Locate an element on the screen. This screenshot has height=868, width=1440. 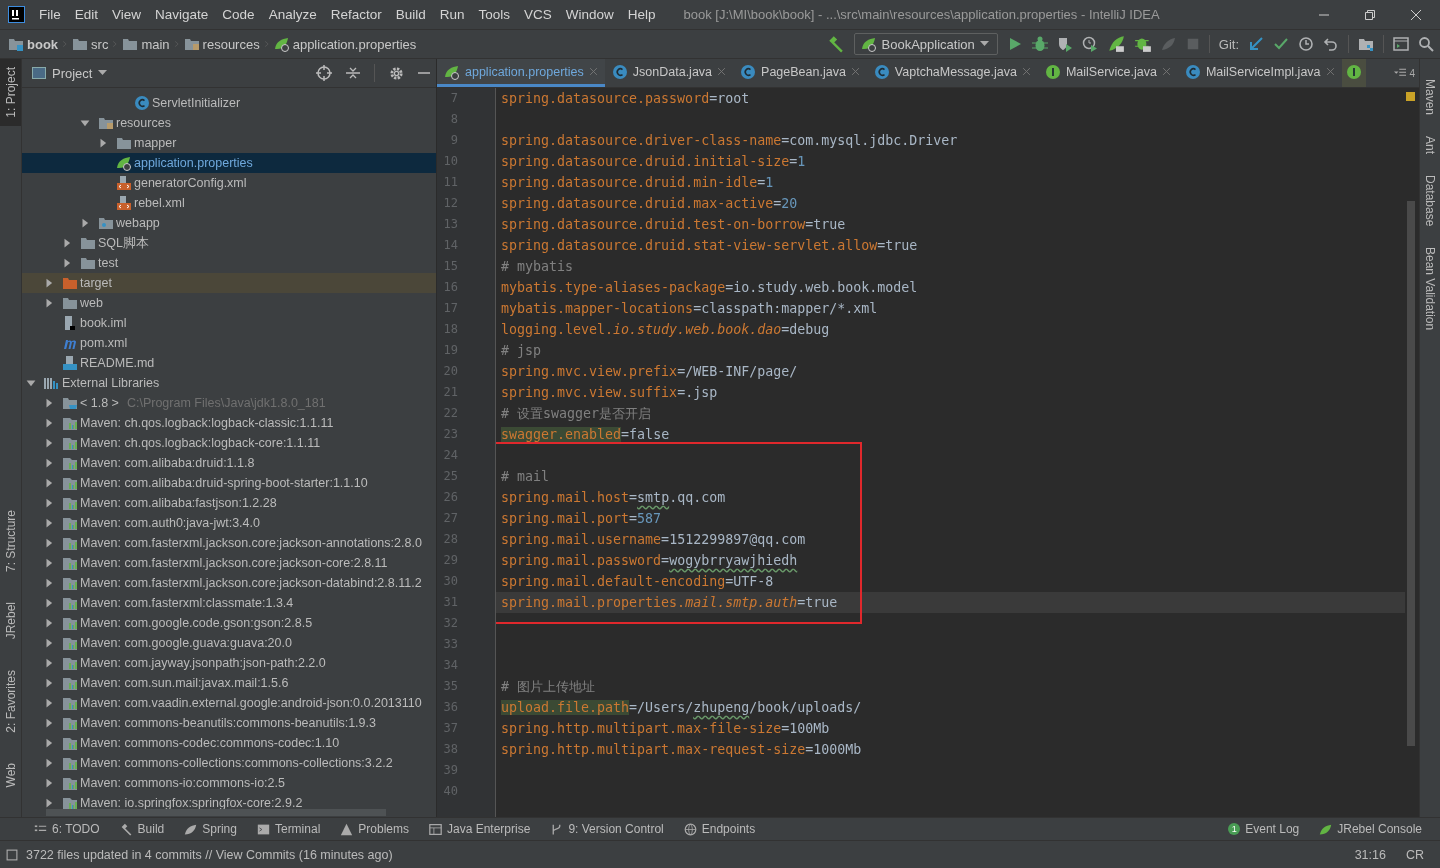
tool-window-button: Problems is located at coordinates (374, 829).